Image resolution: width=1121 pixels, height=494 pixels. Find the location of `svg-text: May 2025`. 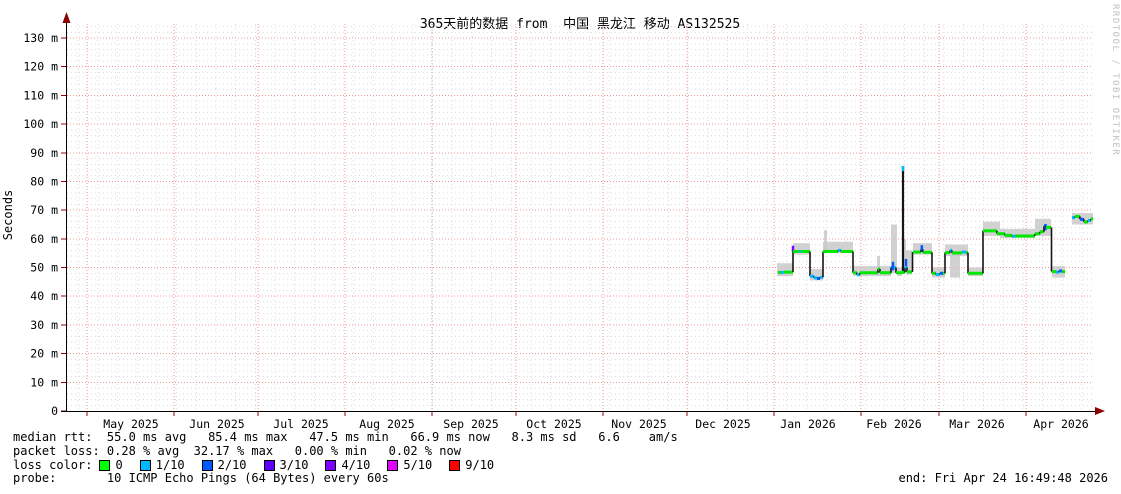

svg-text: May 2025 is located at coordinates (130, 424).